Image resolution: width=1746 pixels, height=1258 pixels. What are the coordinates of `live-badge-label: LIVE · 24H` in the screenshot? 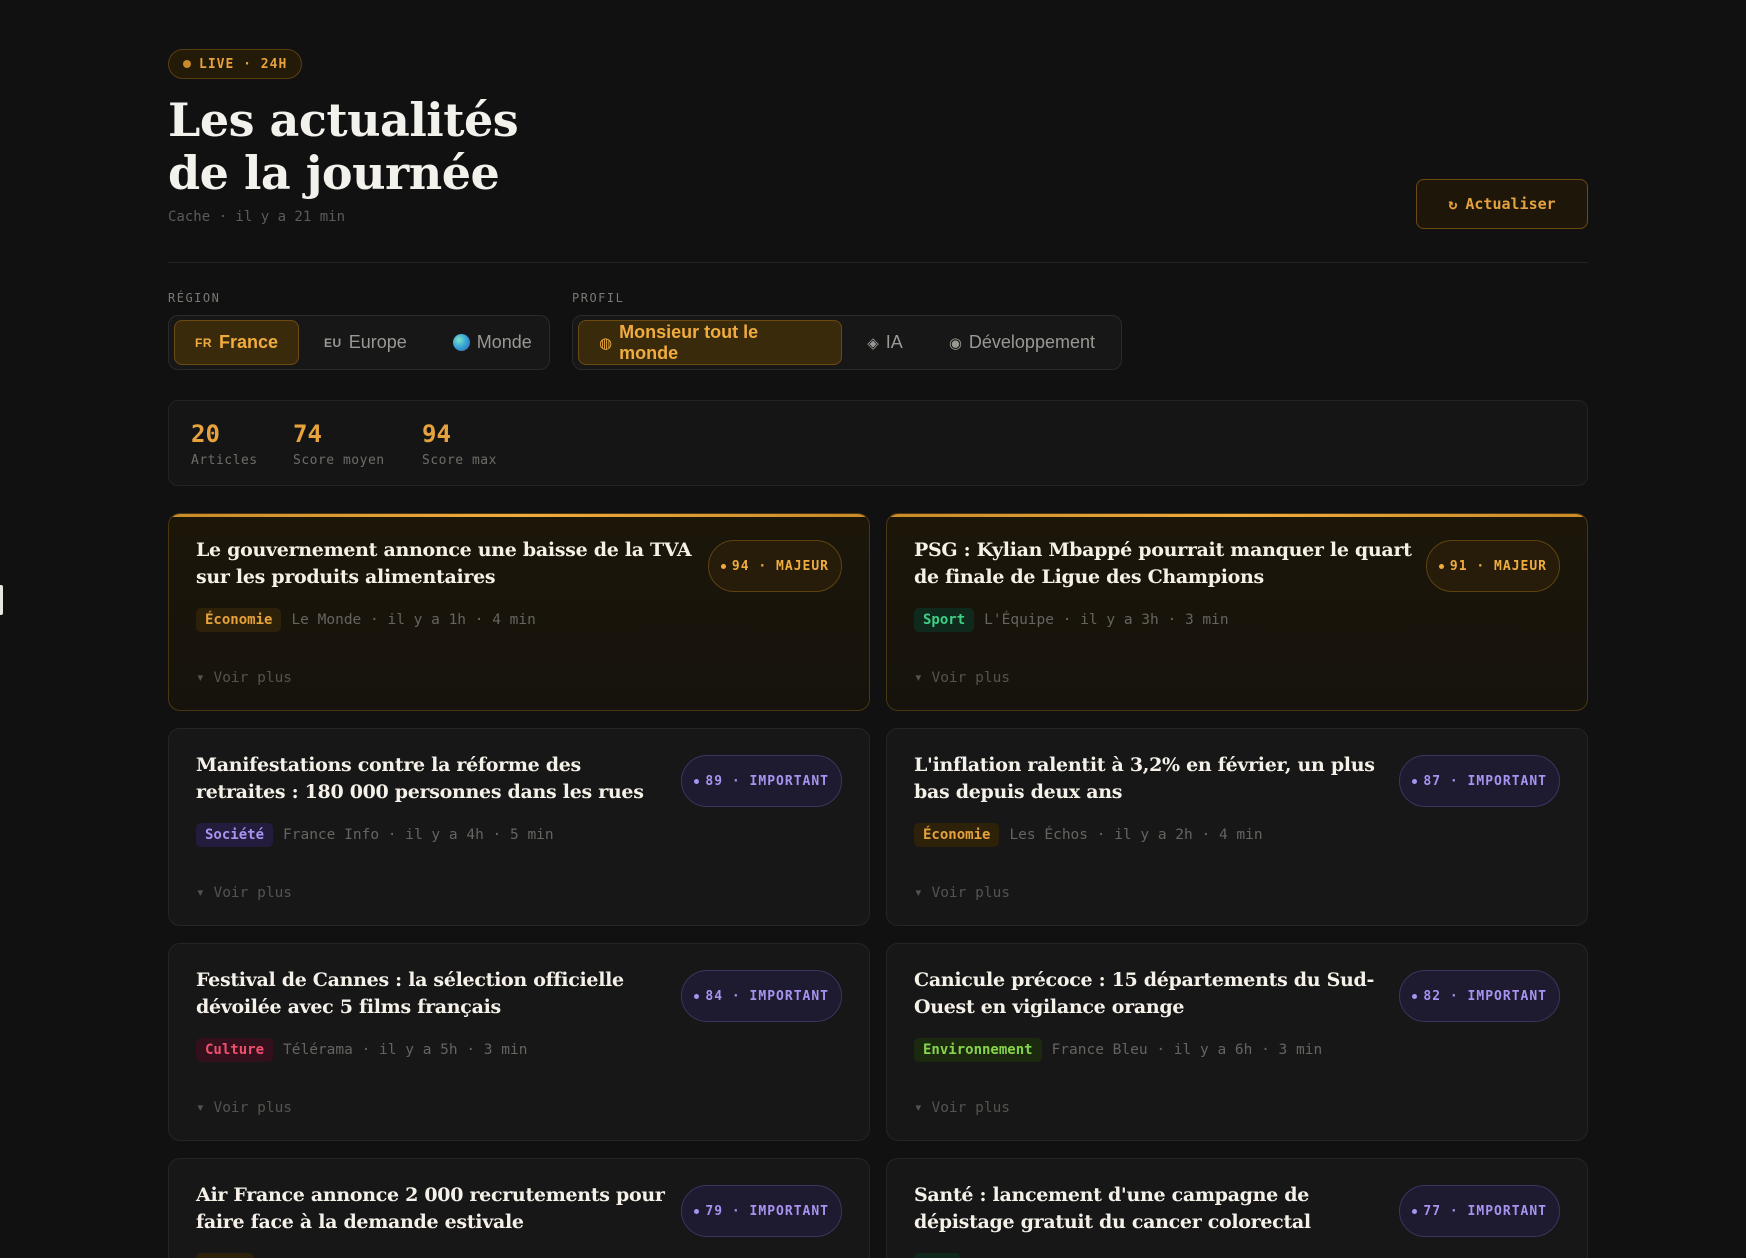 It's located at (243, 64).